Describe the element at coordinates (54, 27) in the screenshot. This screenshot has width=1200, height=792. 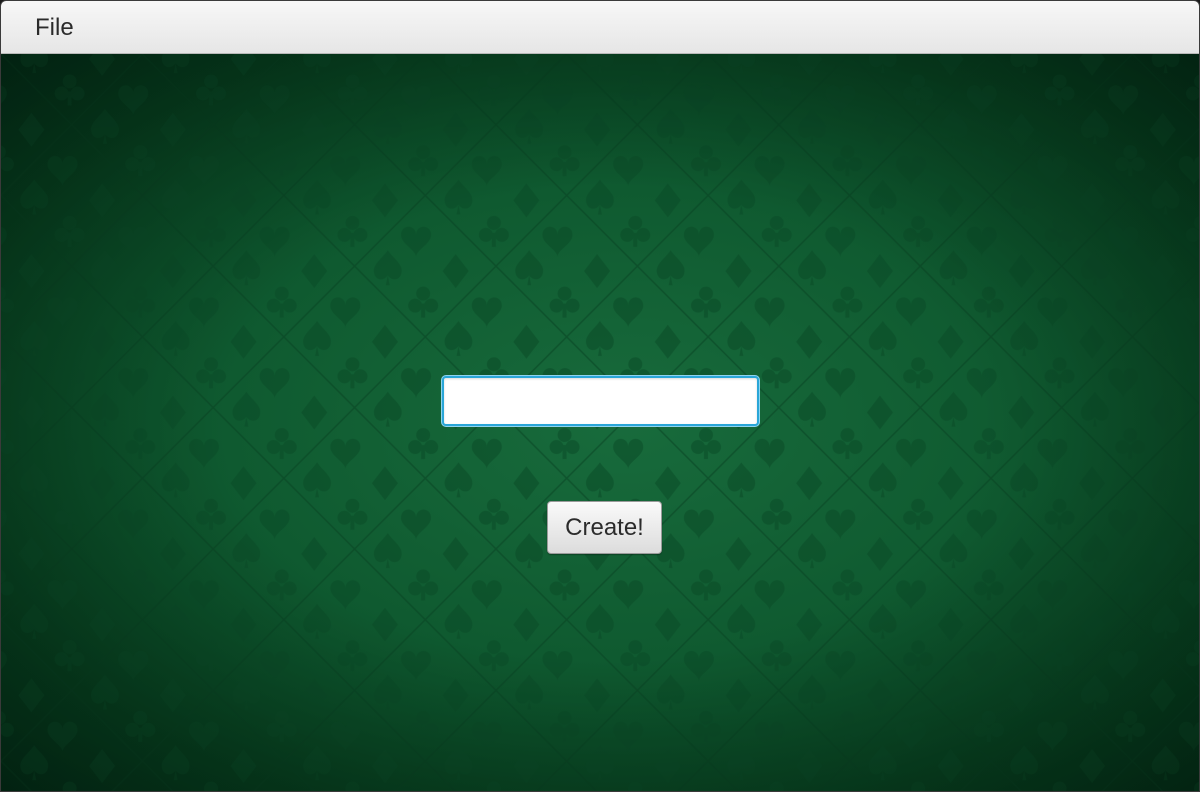
I see `menu-file: File` at that location.